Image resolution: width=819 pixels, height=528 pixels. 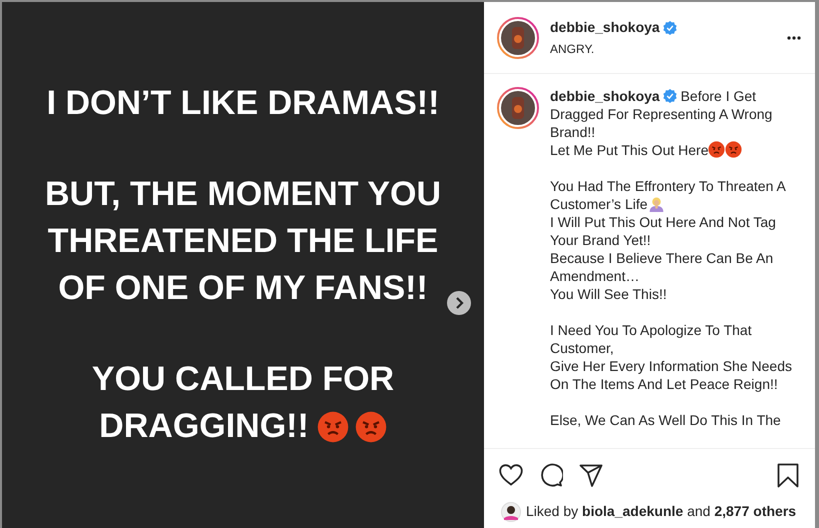 What do you see at coordinates (794, 38) in the screenshot?
I see `more-options-icon` at bounding box center [794, 38].